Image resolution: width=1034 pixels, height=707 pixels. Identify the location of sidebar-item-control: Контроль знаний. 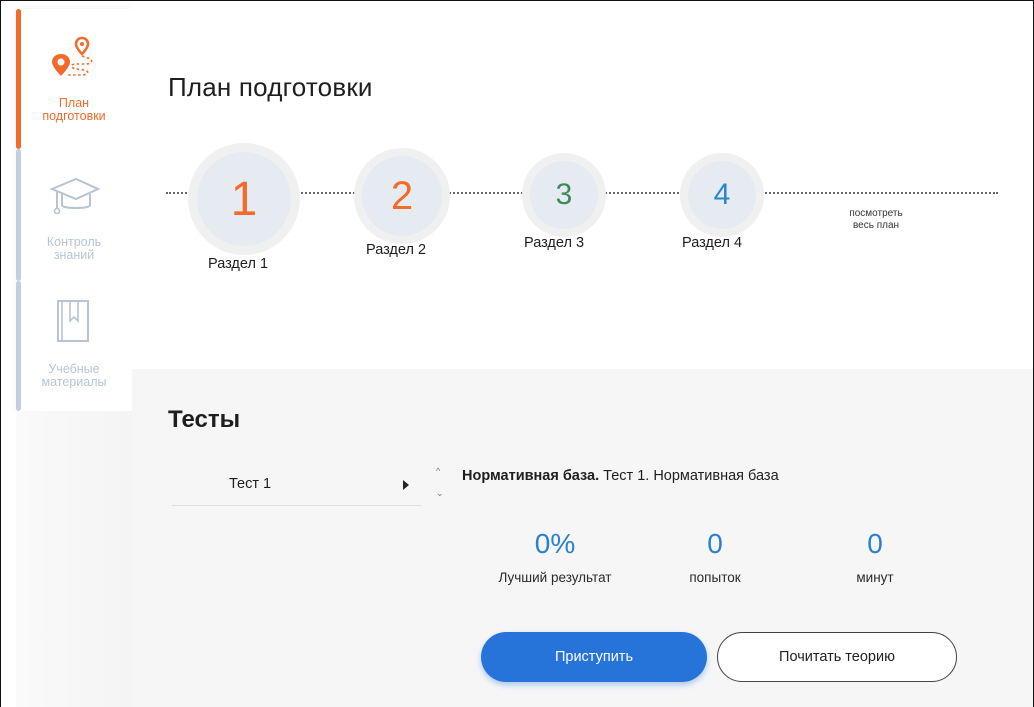
(74, 215).